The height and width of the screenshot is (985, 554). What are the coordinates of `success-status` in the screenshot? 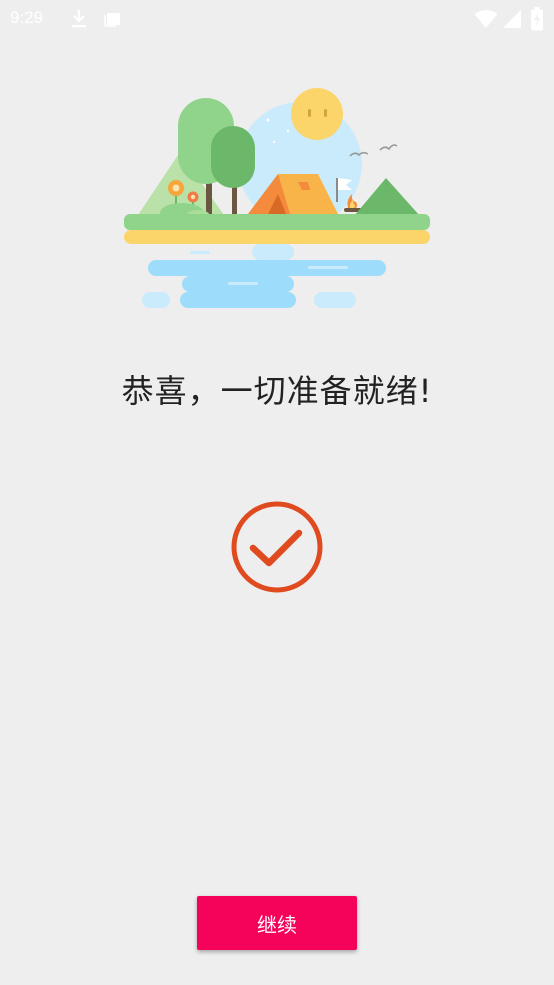 It's located at (277, 548).